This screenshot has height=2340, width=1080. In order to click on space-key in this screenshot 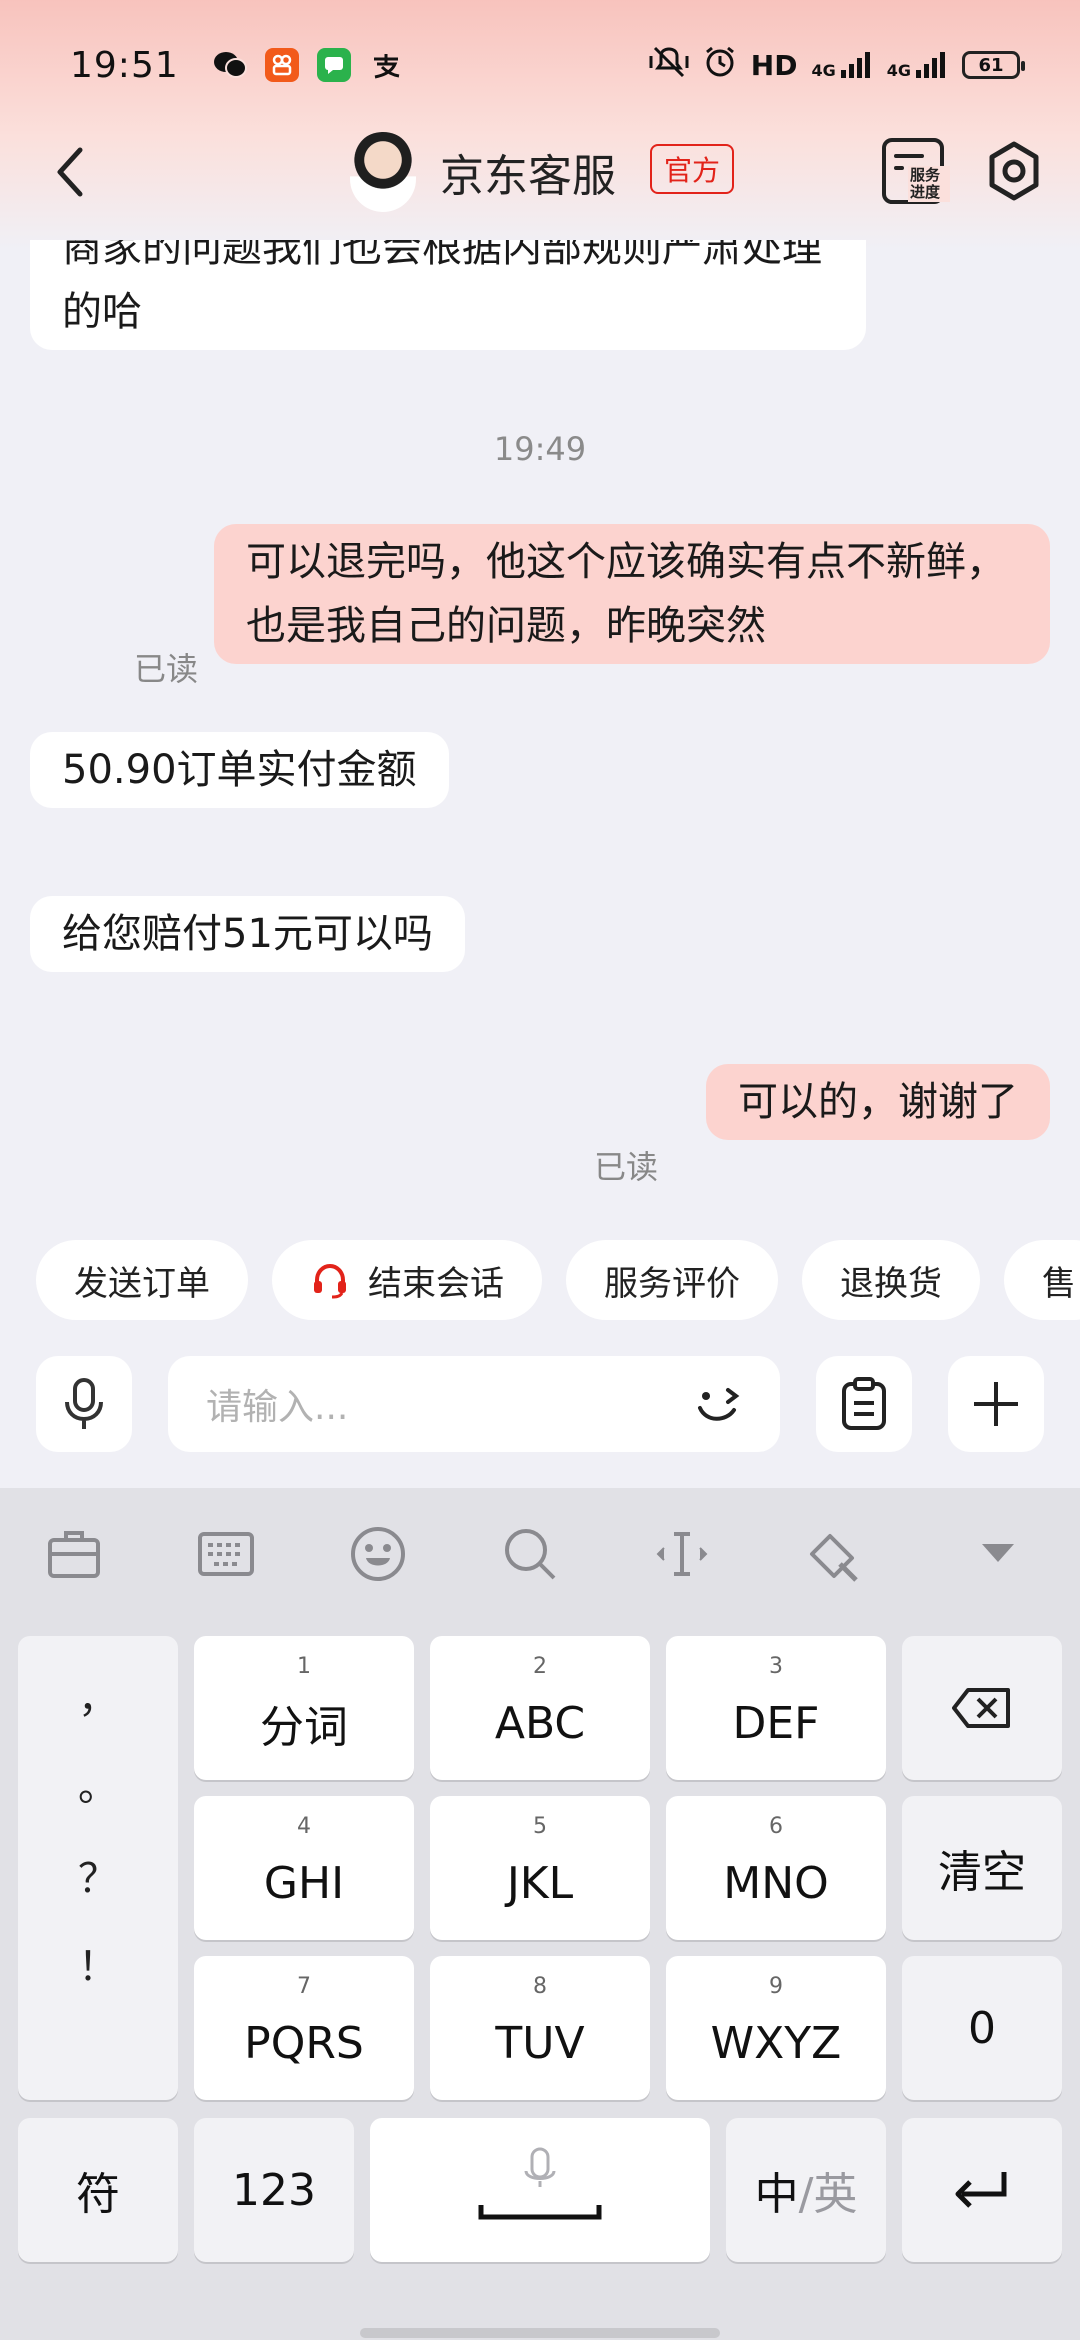, I will do `click(540, 2190)`.